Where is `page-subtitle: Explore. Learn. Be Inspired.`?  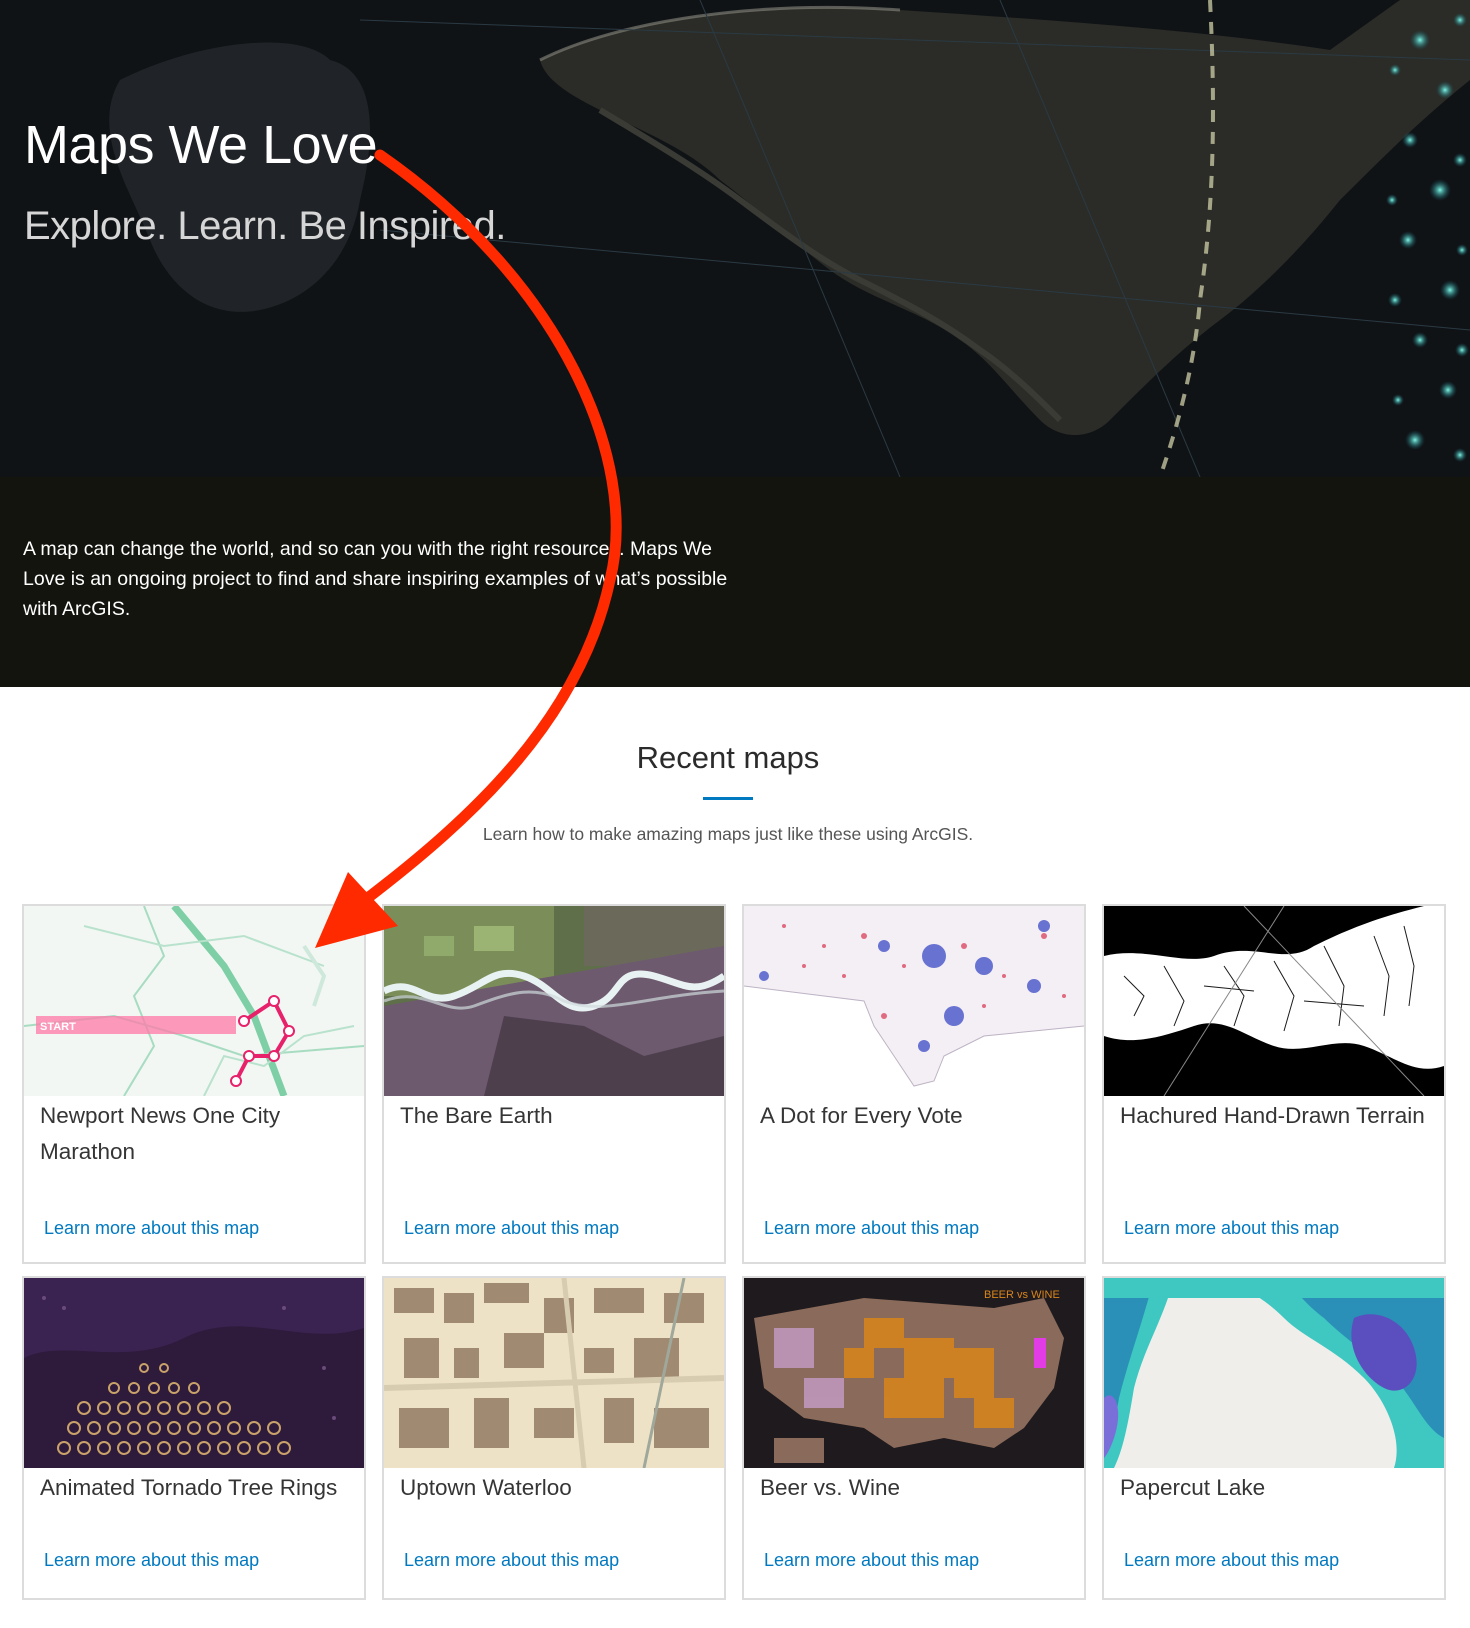
page-subtitle: Explore. Learn. Be Inspired. is located at coordinates (265, 226).